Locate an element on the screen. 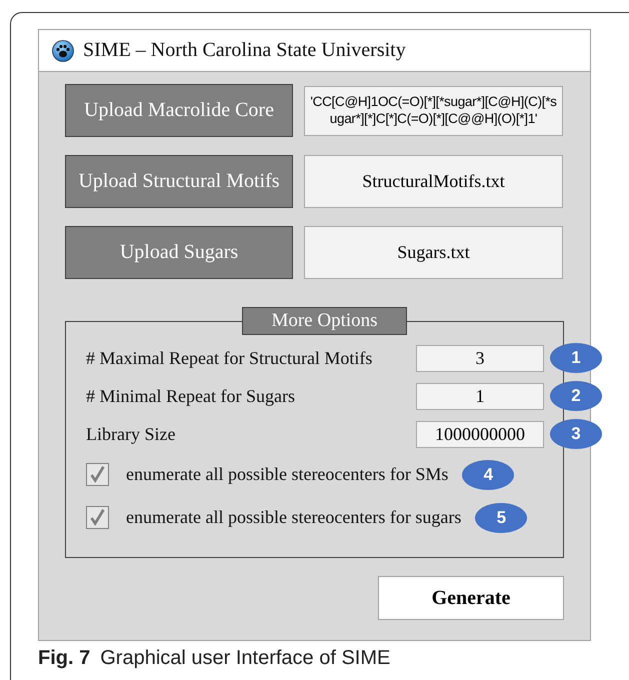 Image resolution: width=629 pixels, height=680 pixels. figure-caption: Graphical user Interface of SIME is located at coordinates (245, 658).